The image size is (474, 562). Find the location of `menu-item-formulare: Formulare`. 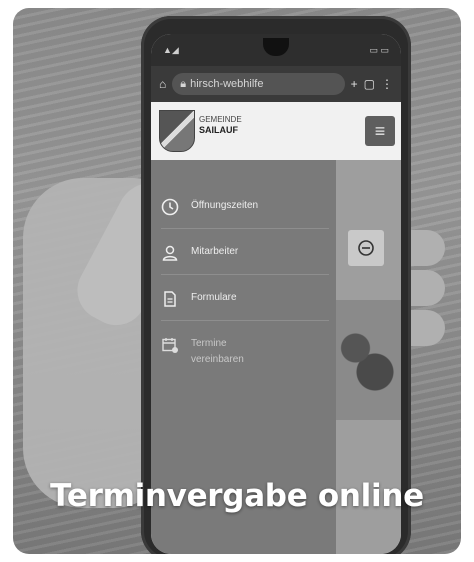

menu-item-formulare: Formulare is located at coordinates (245, 299).